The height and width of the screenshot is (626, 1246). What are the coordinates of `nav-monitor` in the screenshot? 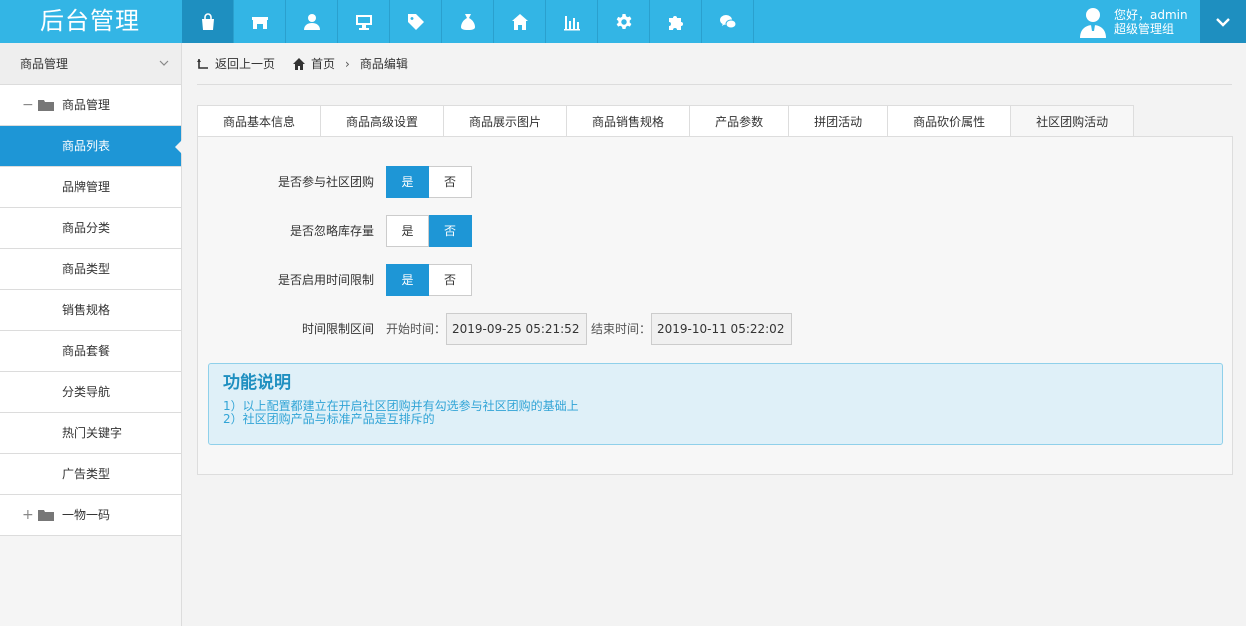 It's located at (364, 21).